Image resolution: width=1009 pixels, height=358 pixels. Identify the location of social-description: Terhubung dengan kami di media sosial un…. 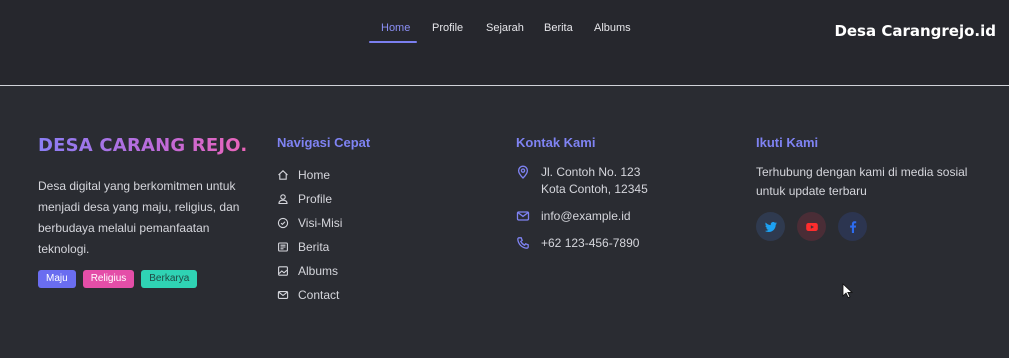
(862, 181).